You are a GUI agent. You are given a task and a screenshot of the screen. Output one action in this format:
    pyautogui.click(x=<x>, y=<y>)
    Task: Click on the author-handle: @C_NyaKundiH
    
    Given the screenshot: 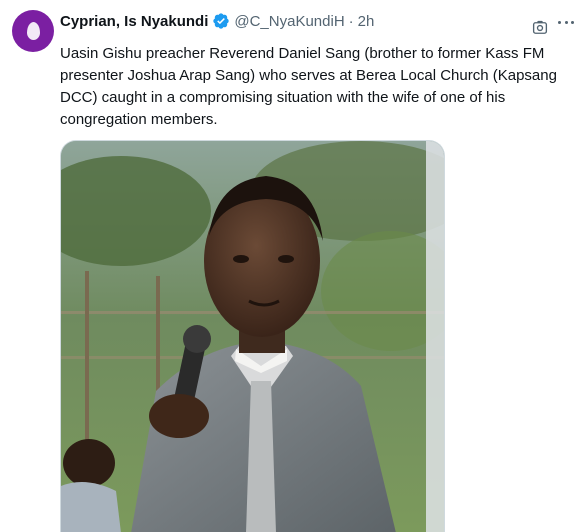 What is the action you would take?
    pyautogui.click(x=289, y=21)
    